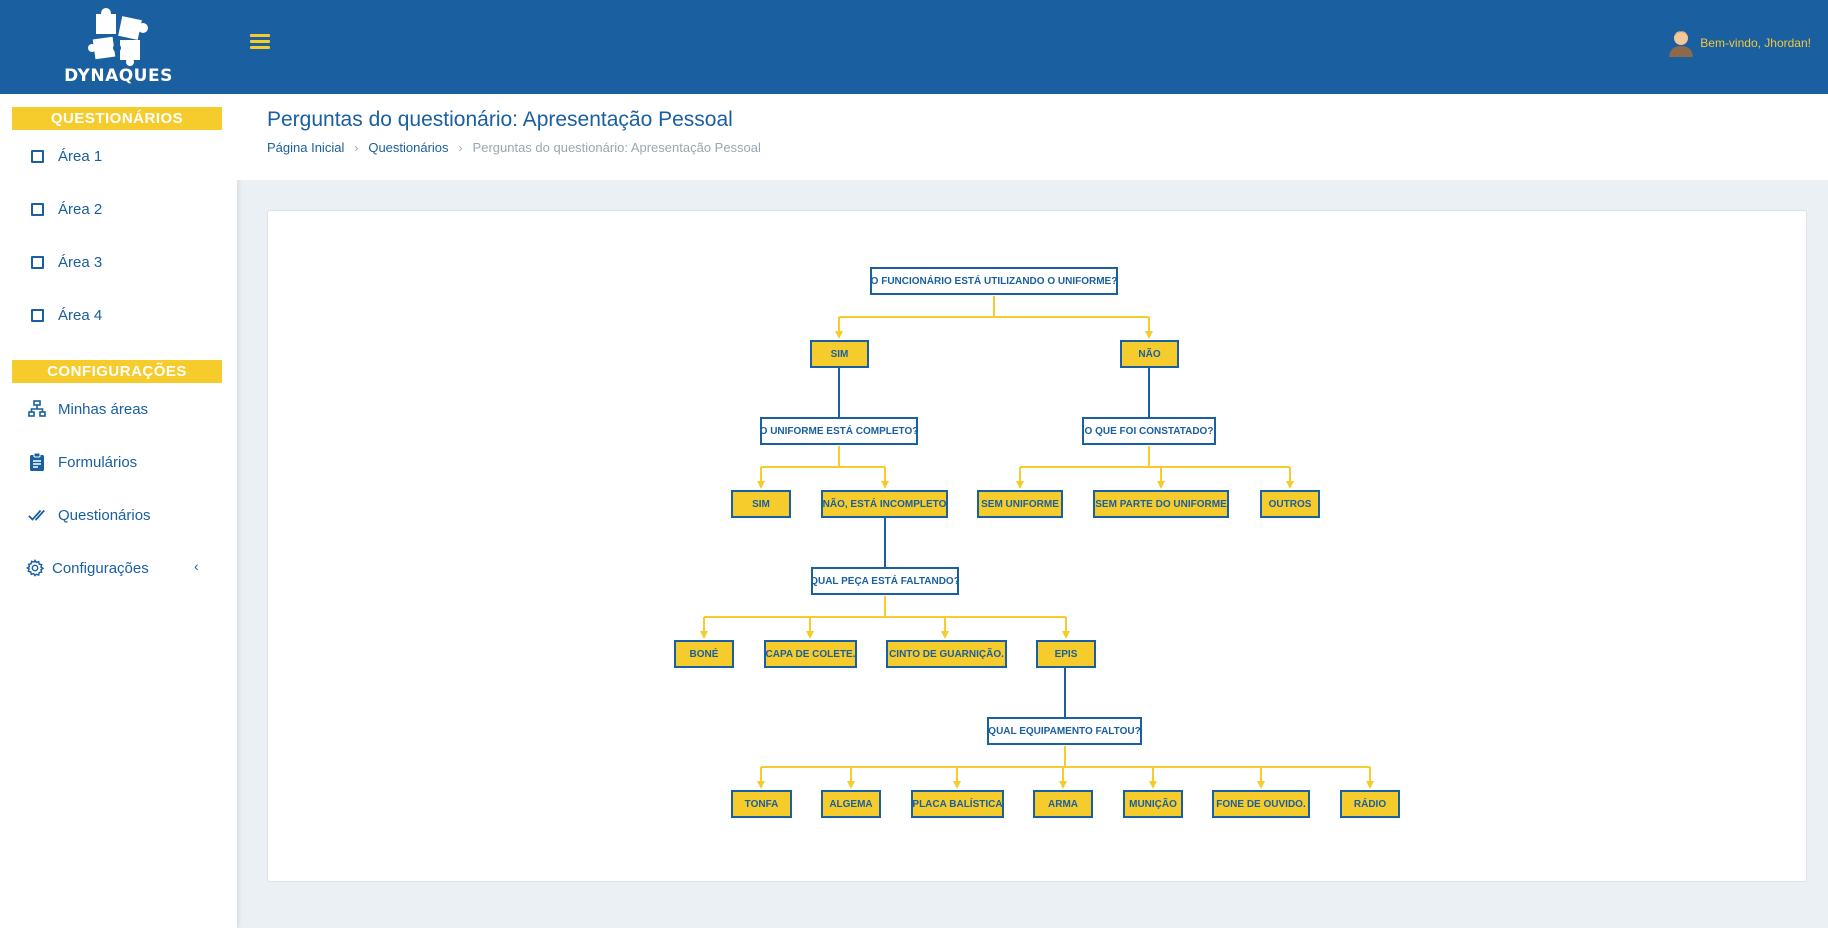 This screenshot has width=1828, height=928. What do you see at coordinates (80, 262) in the screenshot?
I see `sidebar-item-label: Área 3` at bounding box center [80, 262].